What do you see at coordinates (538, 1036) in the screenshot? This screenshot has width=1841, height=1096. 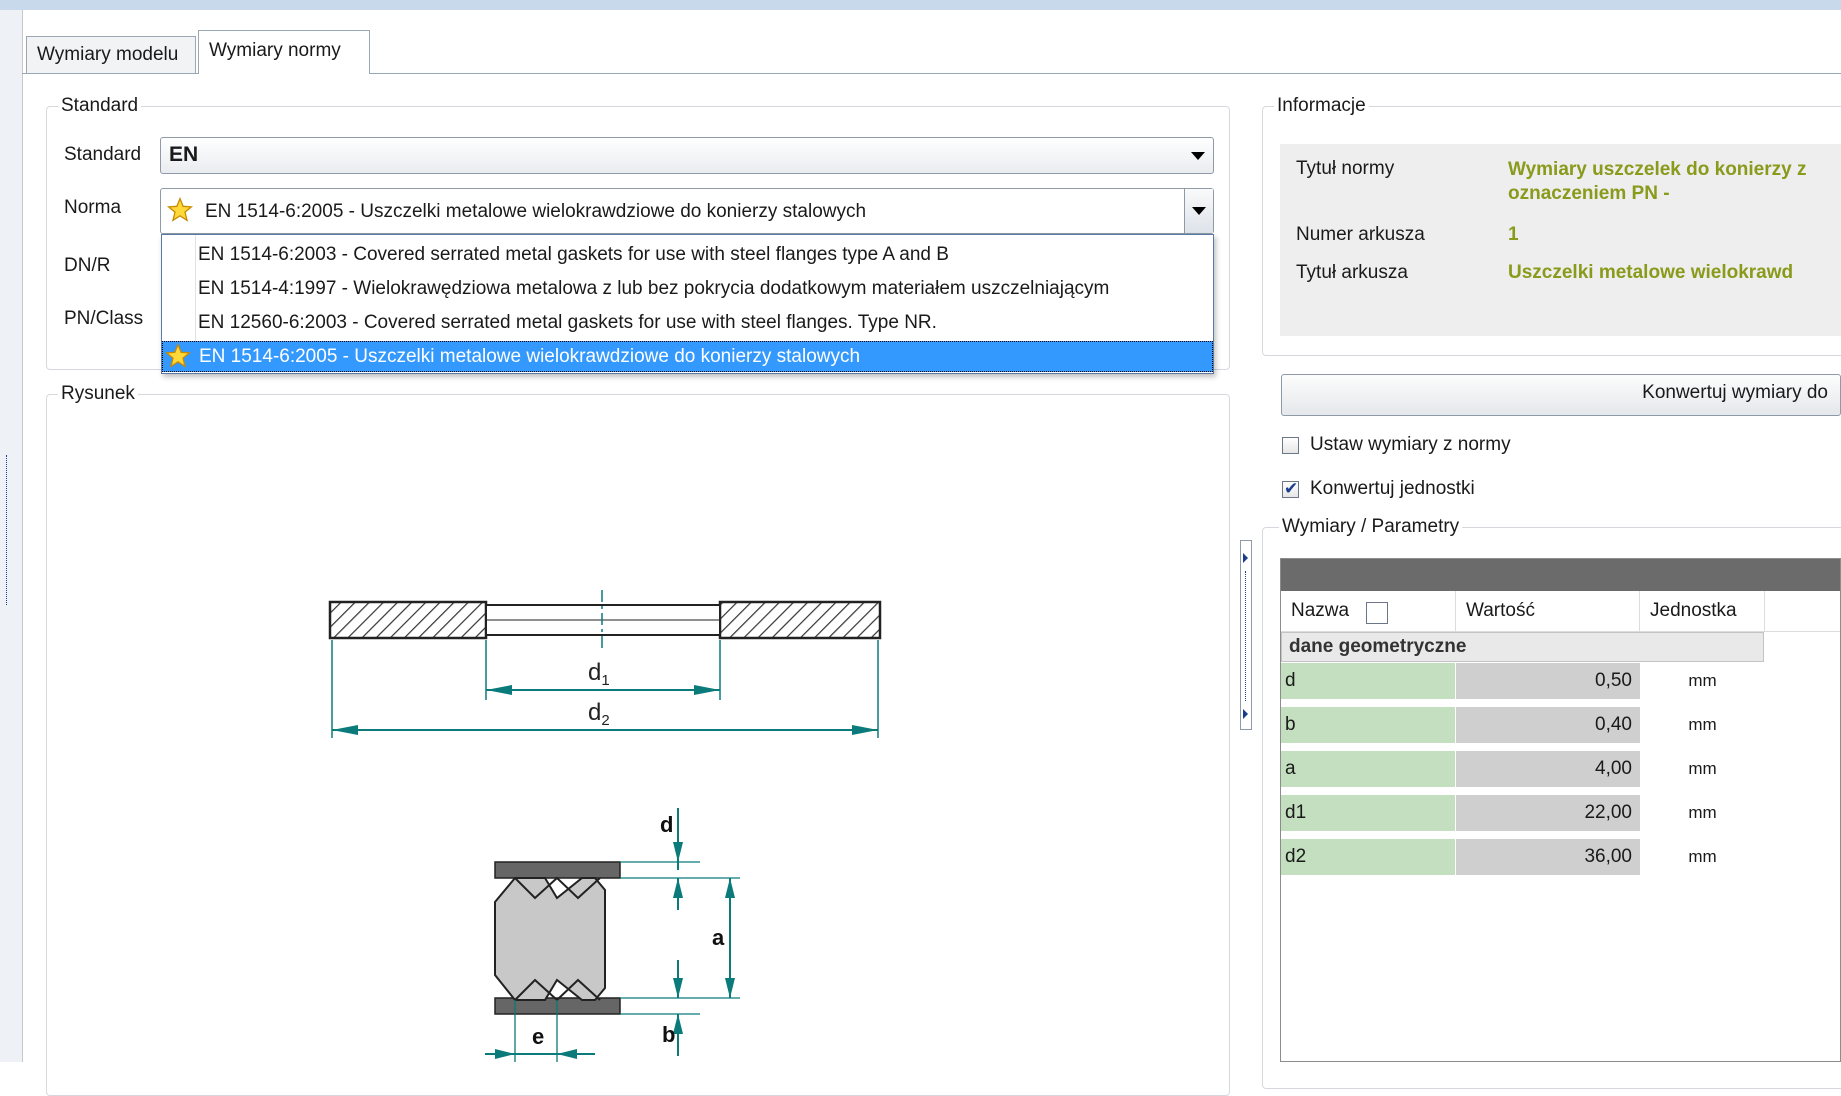 I see `e-label: e` at bounding box center [538, 1036].